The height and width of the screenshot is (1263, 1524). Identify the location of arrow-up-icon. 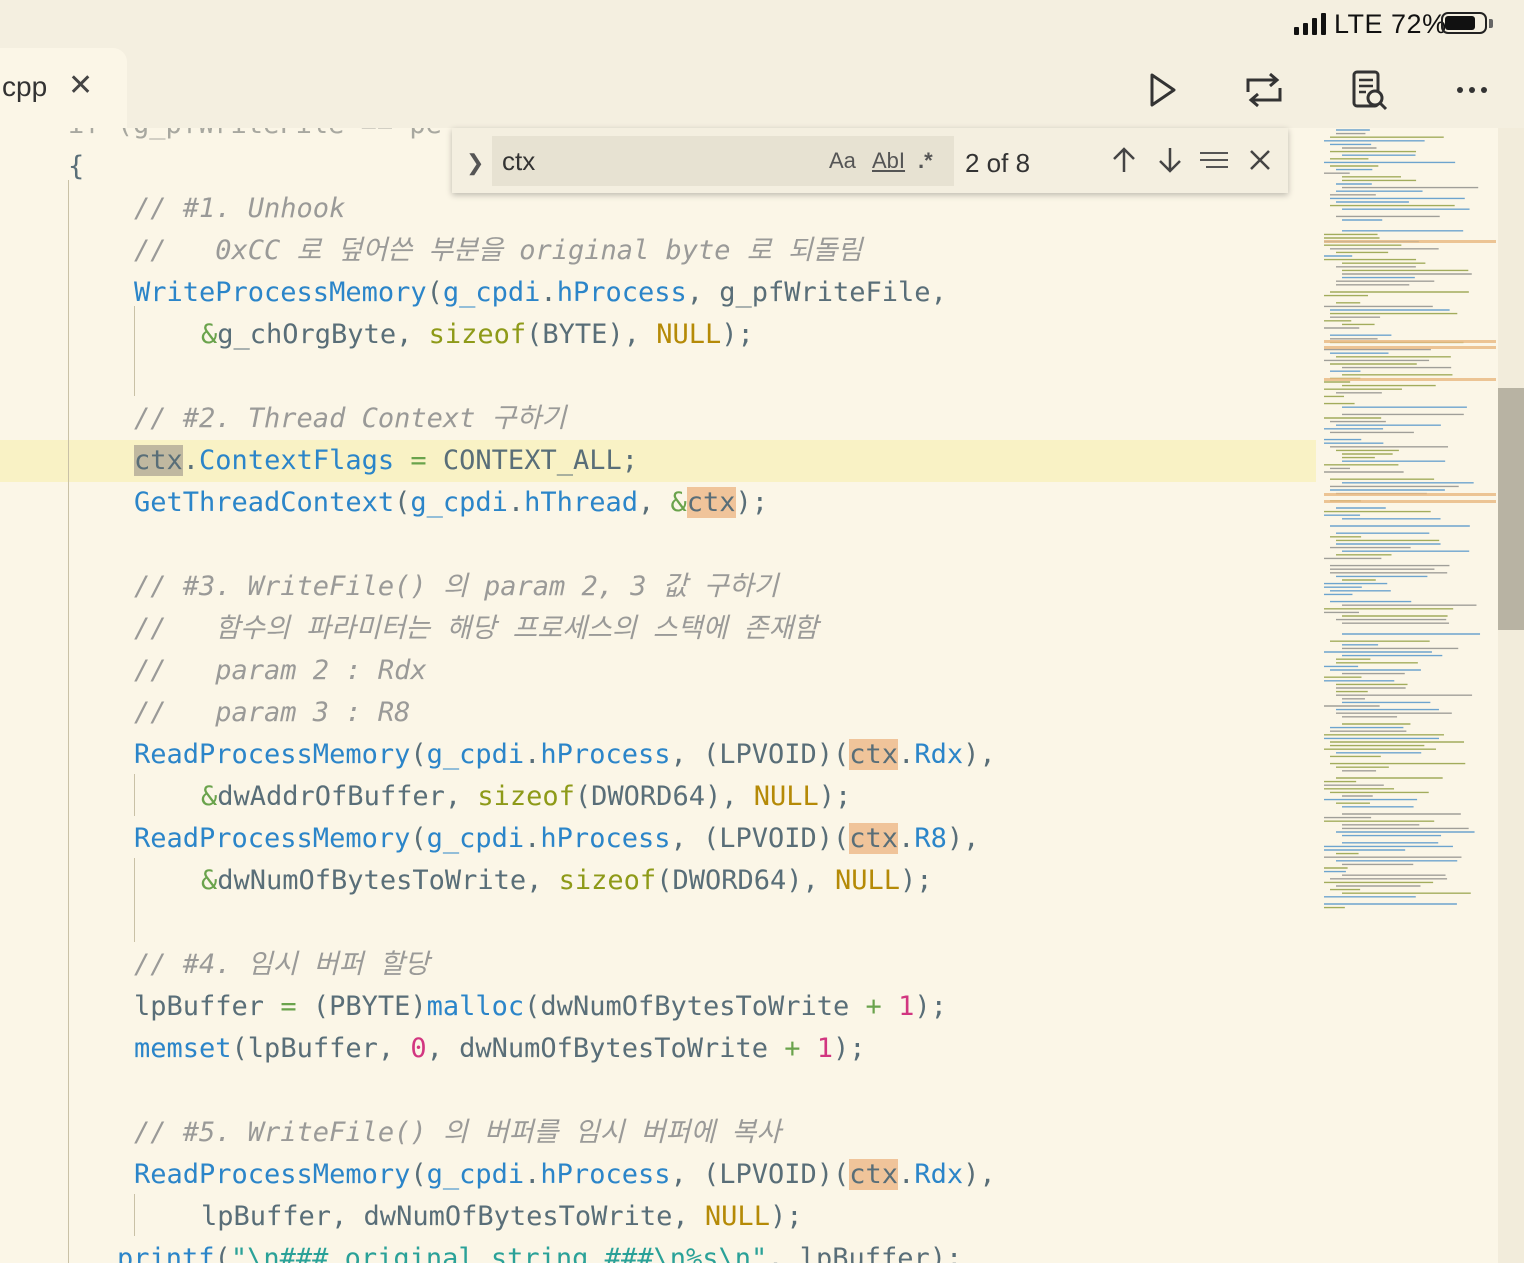
(1124, 160).